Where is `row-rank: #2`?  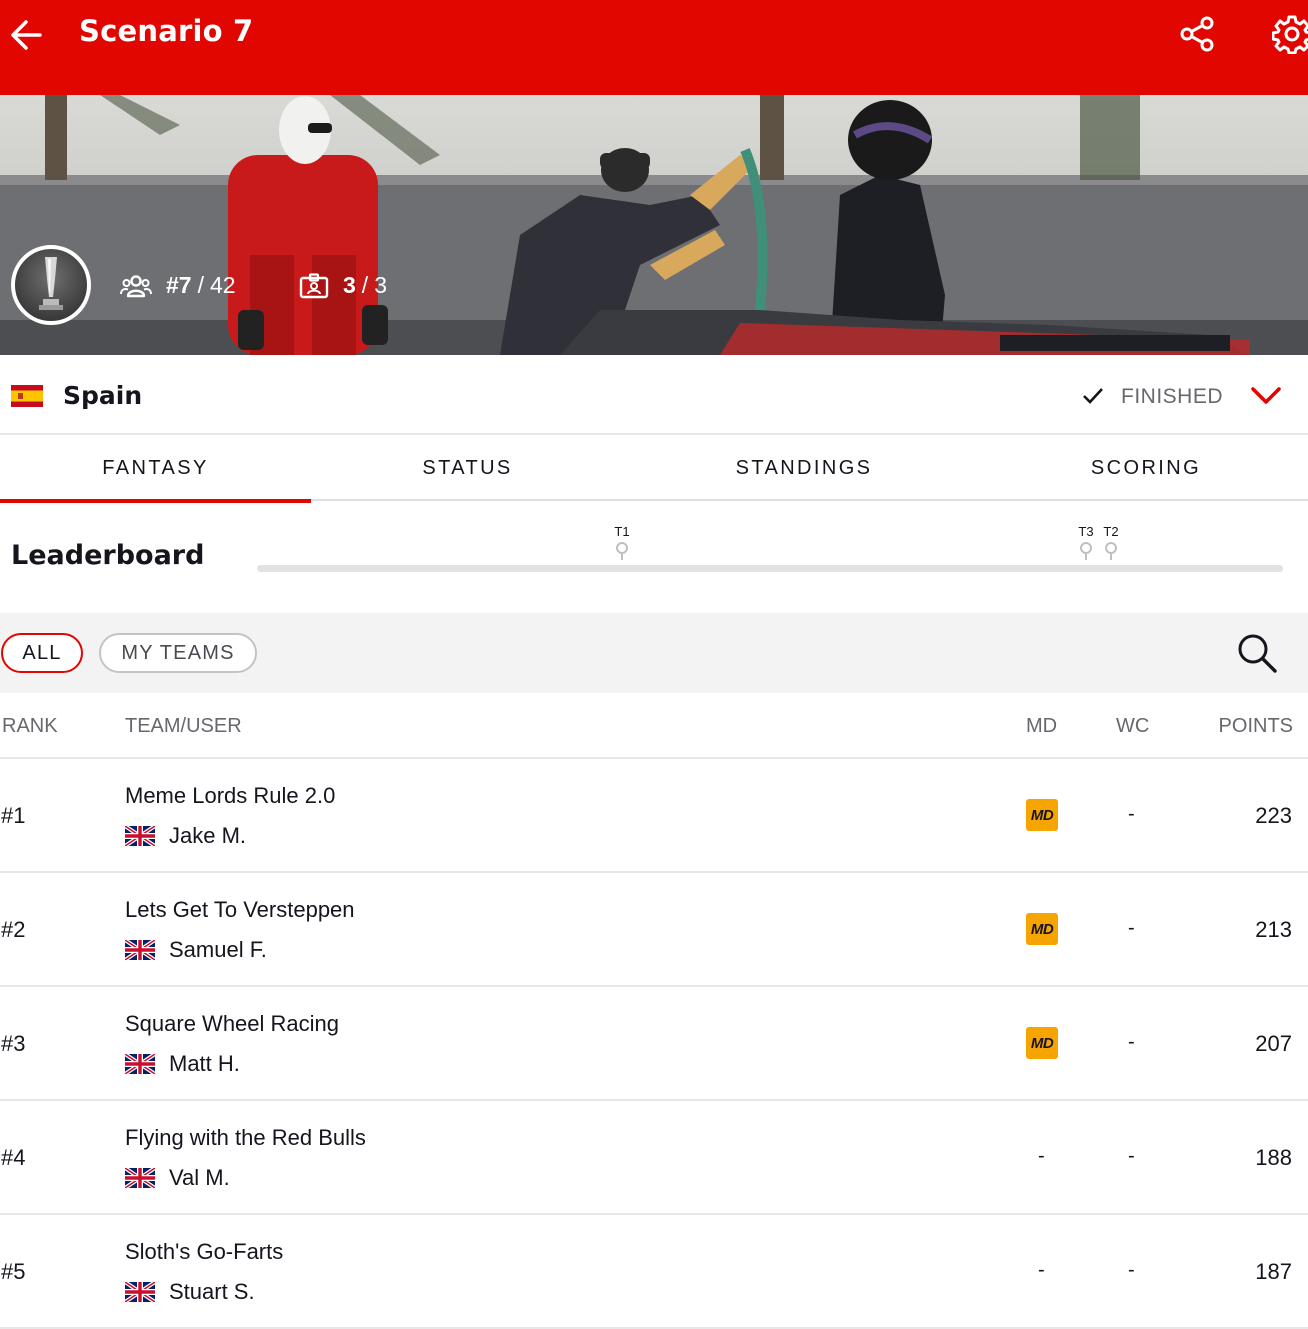
row-rank: #2 is located at coordinates (13, 929).